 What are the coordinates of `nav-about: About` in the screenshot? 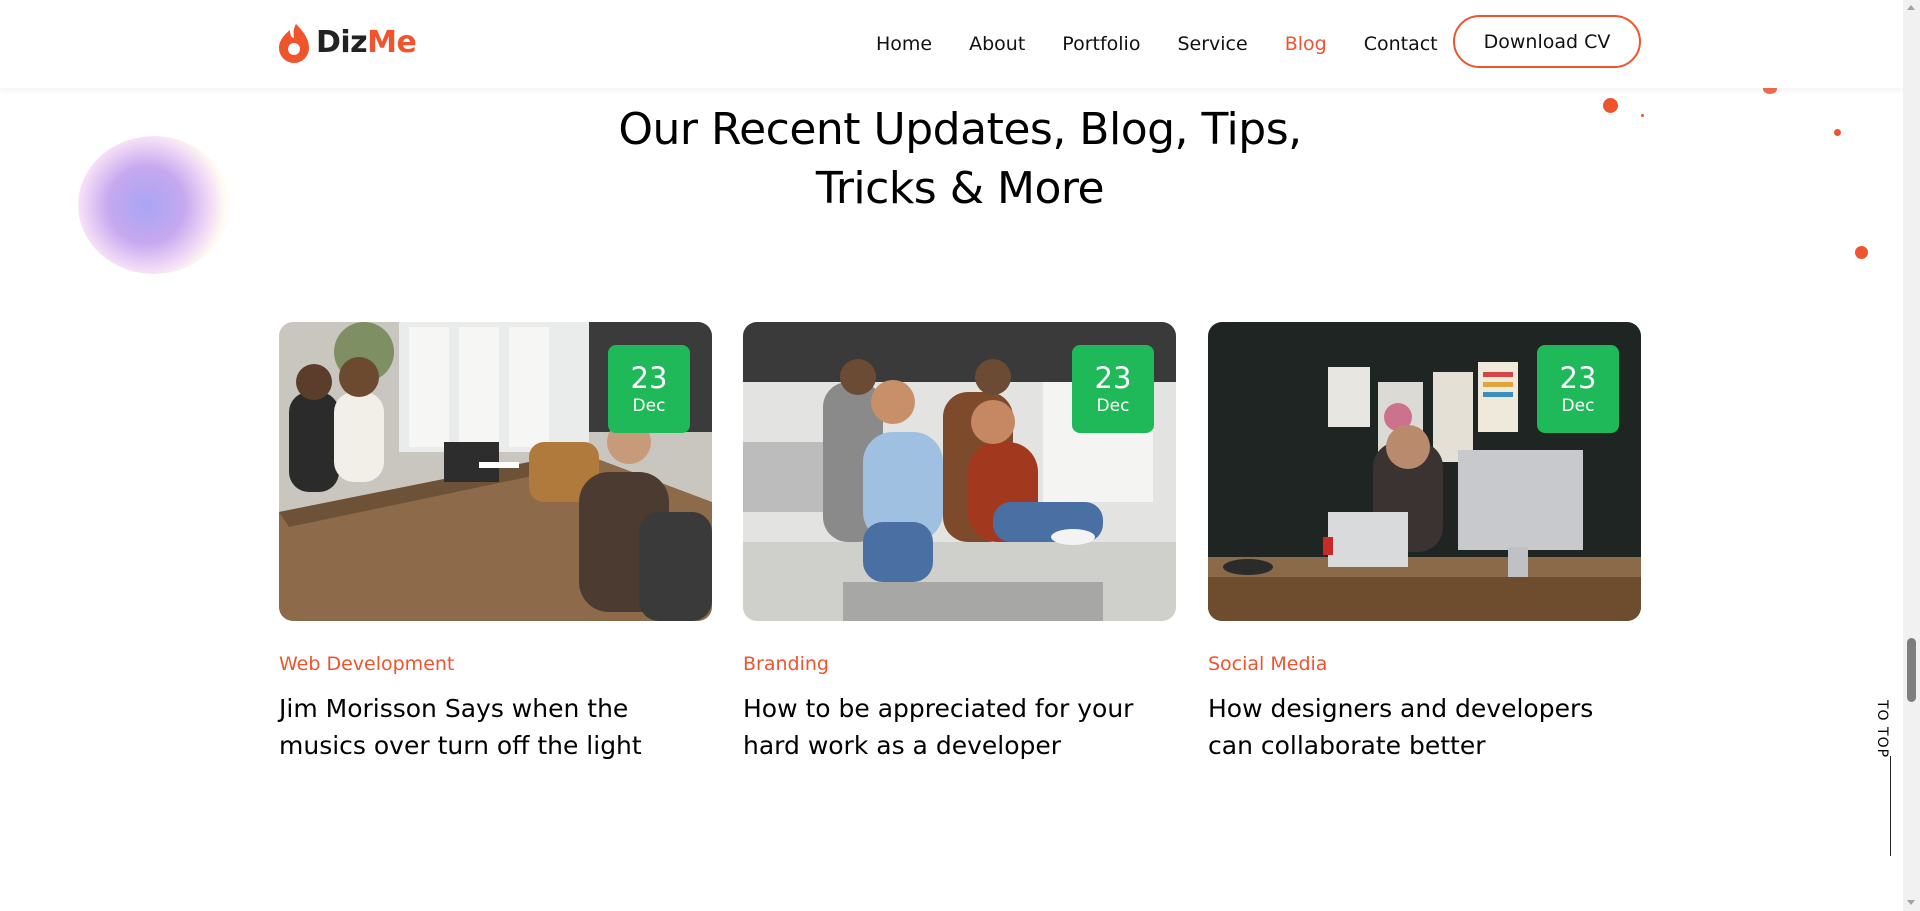 It's located at (997, 44).